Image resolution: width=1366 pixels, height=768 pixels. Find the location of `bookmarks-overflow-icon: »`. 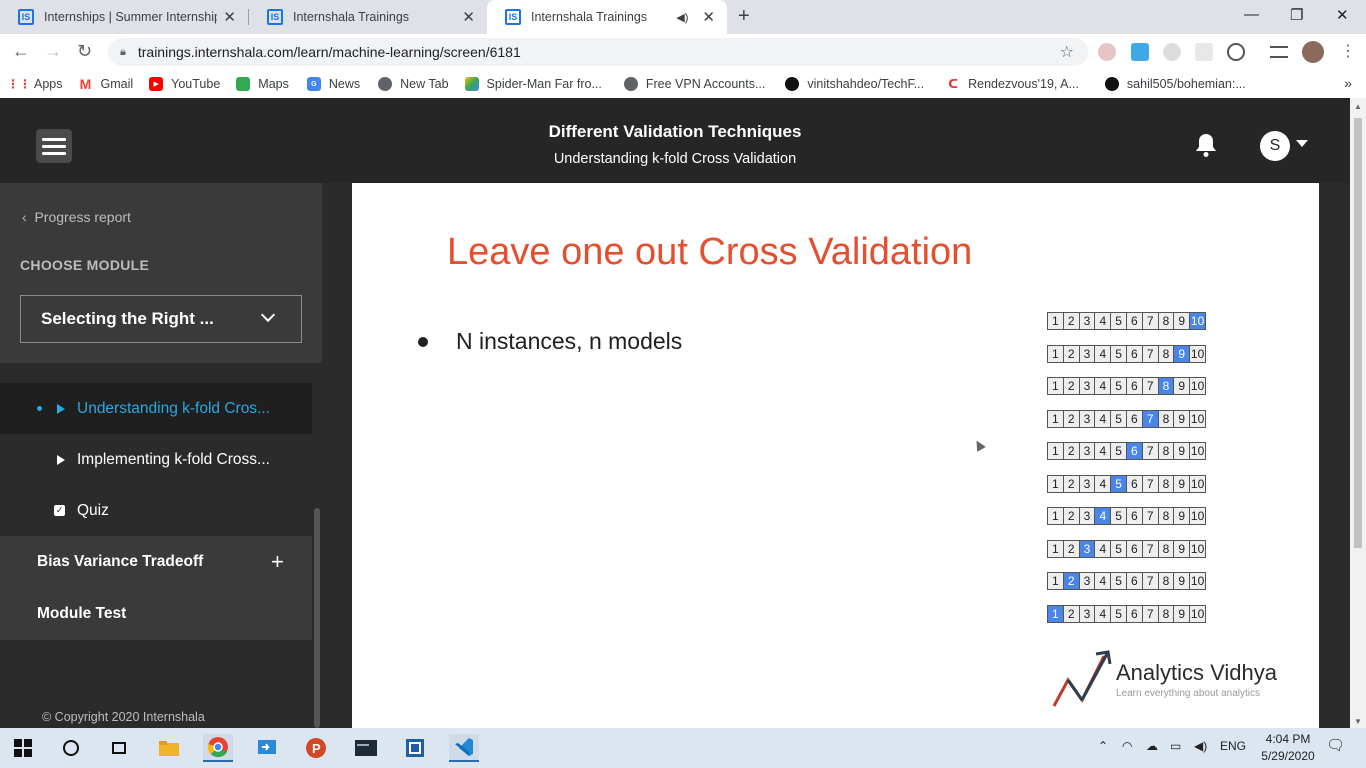

bookmarks-overflow-icon: » is located at coordinates (1348, 83).